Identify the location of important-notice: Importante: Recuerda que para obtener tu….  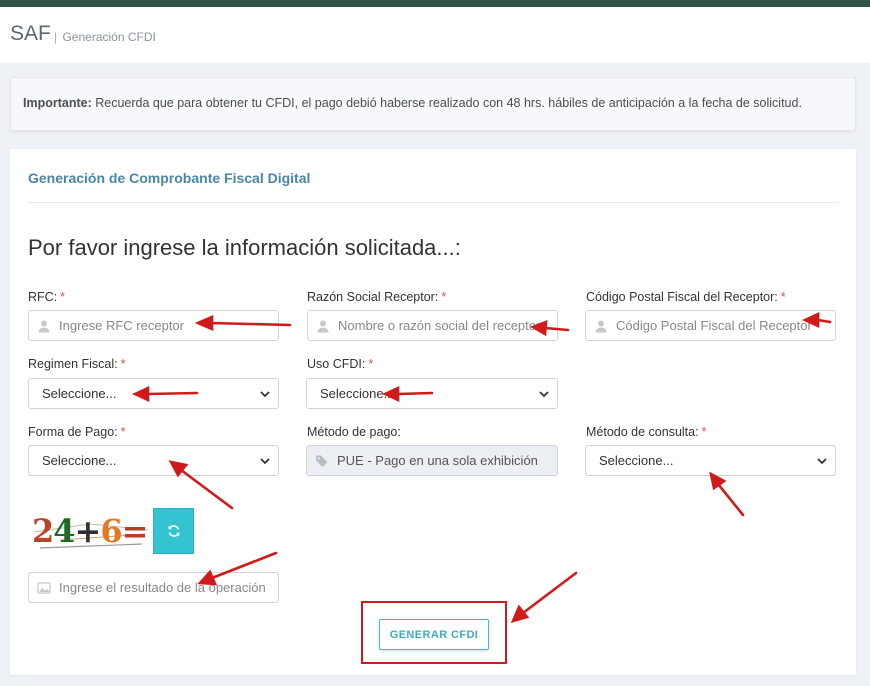
(433, 104).